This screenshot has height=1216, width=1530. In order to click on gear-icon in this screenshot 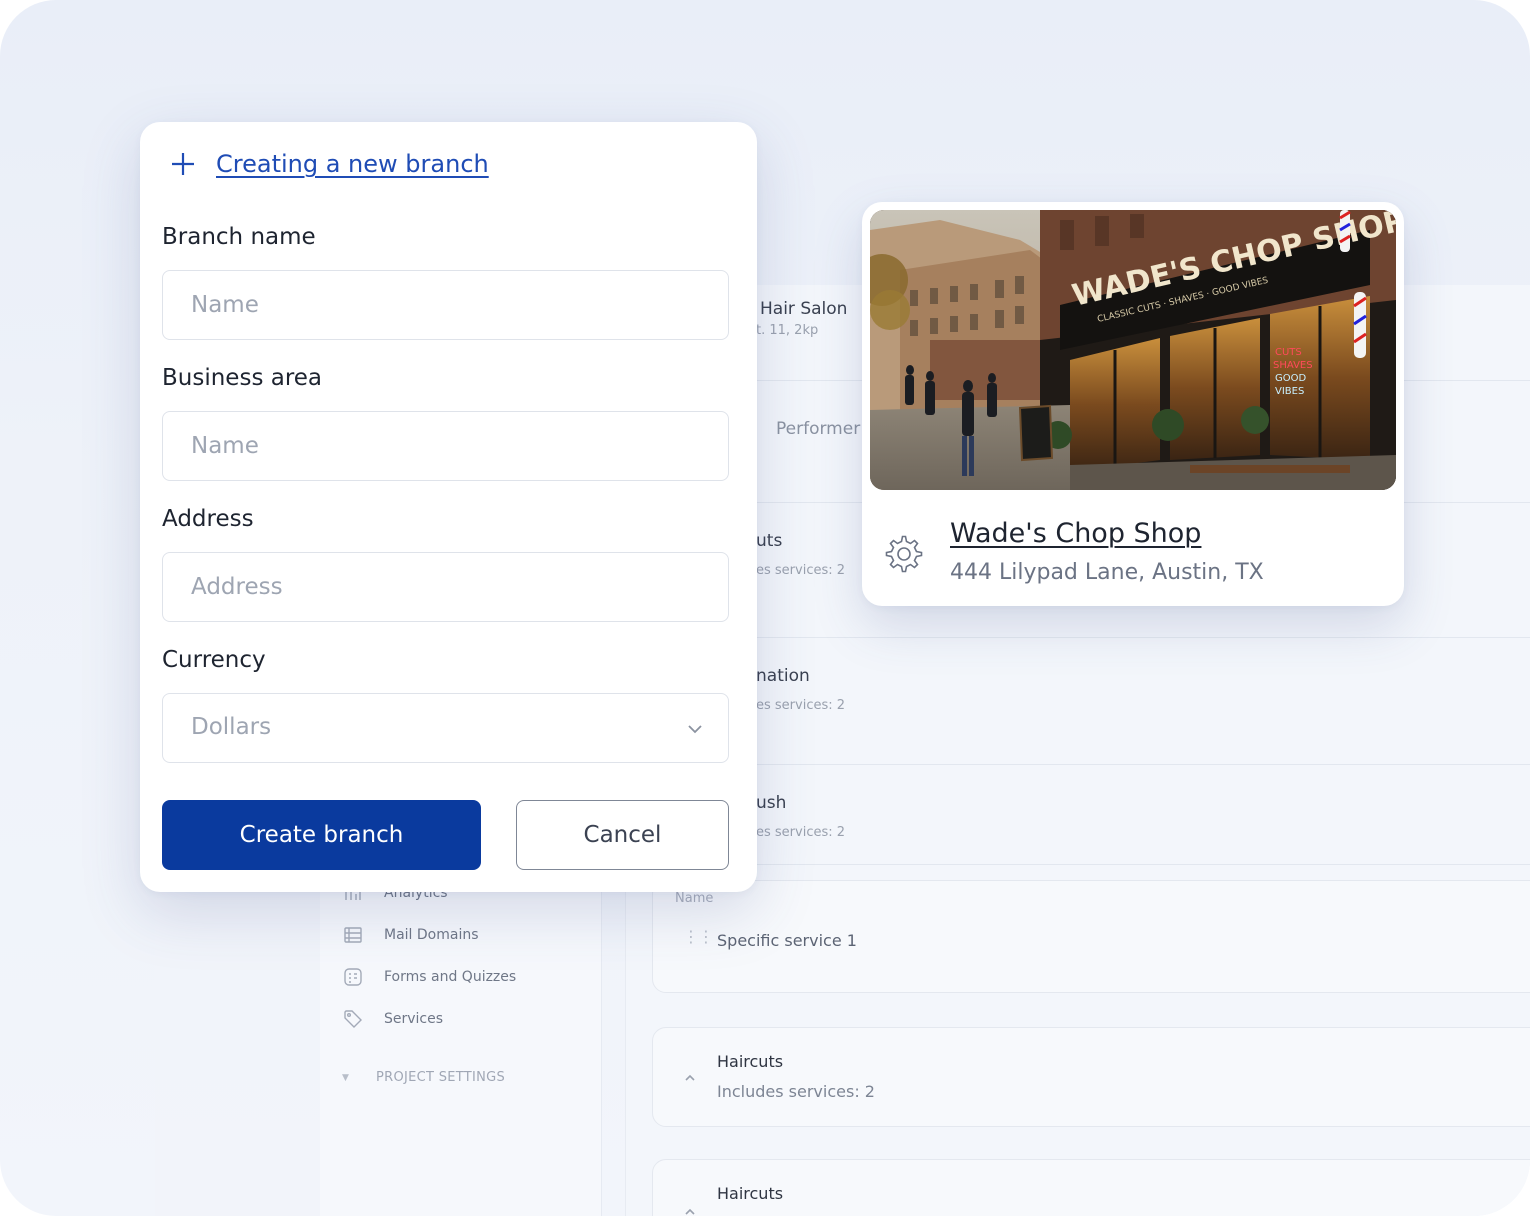, I will do `click(904, 554)`.